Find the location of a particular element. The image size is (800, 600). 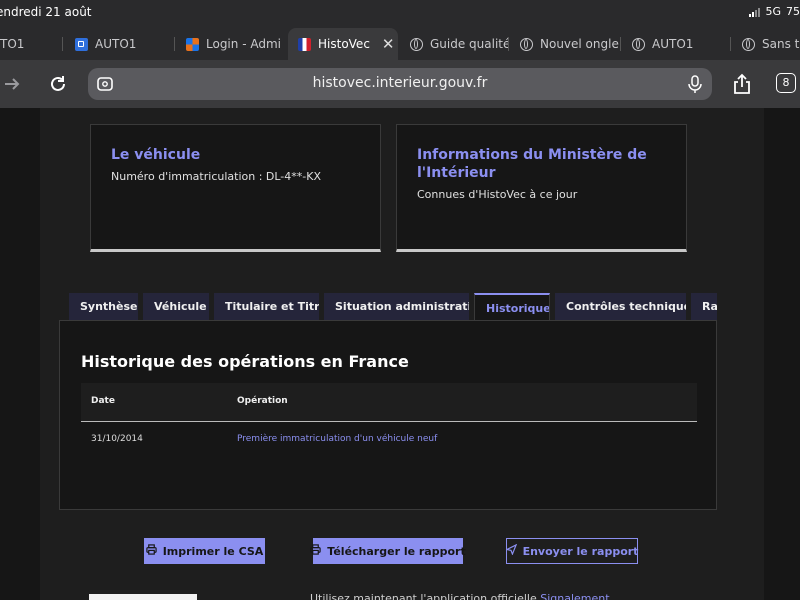

browser-tab: Login - Admi is located at coordinates (231, 44).